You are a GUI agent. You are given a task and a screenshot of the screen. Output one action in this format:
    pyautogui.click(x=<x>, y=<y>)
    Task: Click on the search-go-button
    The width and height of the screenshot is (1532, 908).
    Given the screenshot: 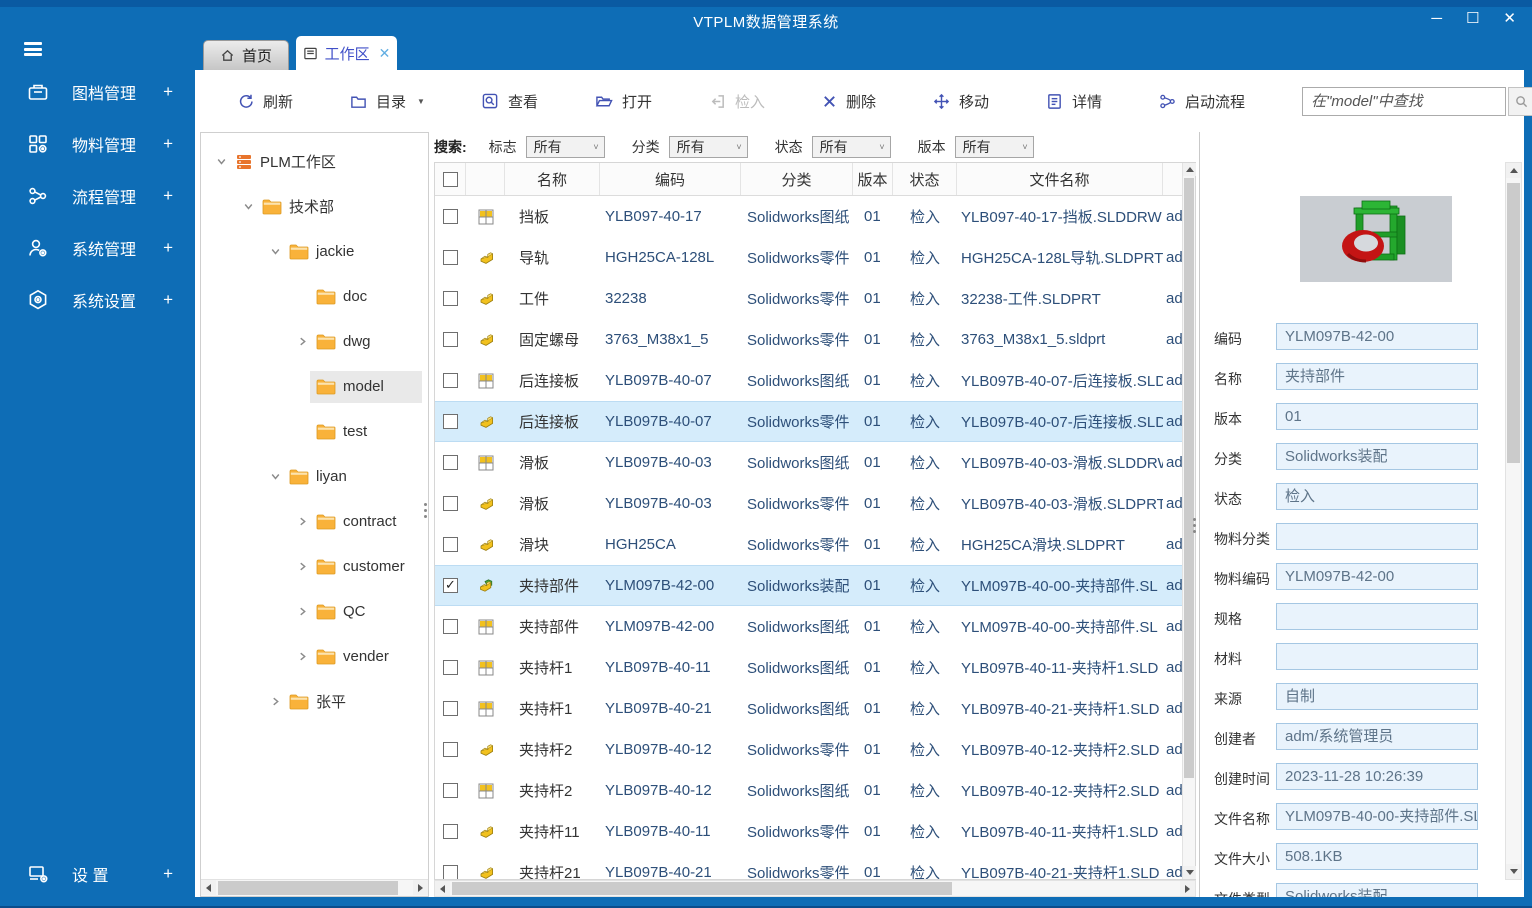 What is the action you would take?
    pyautogui.click(x=1520, y=101)
    